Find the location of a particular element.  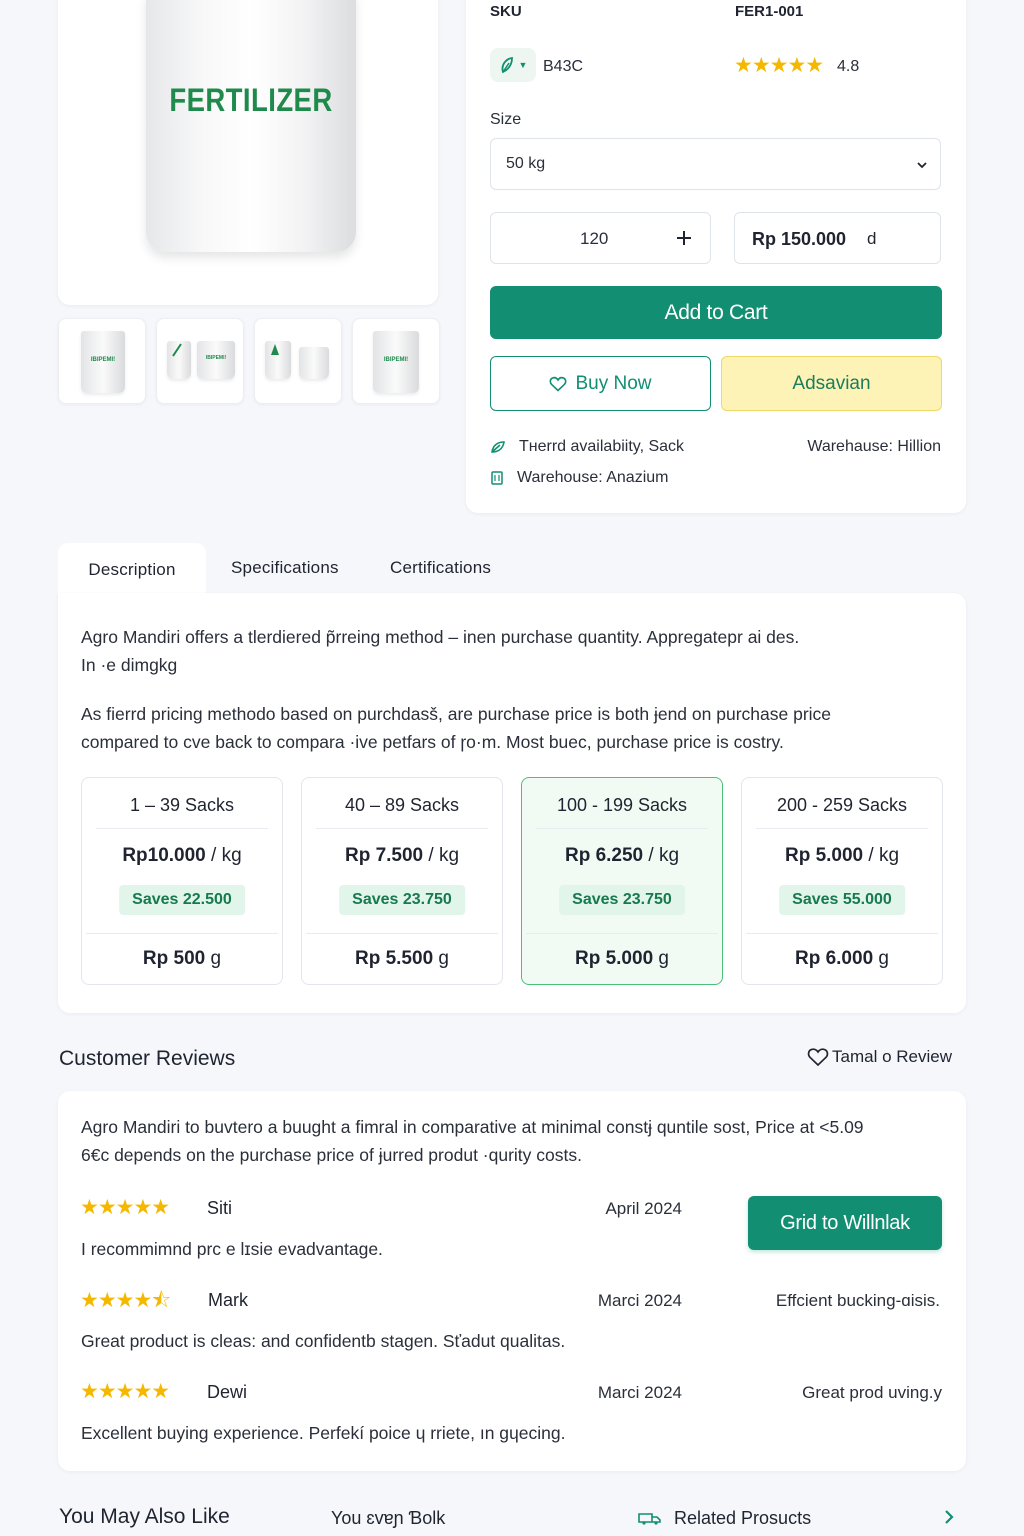

sku-label: SKU is located at coordinates (506, 11).